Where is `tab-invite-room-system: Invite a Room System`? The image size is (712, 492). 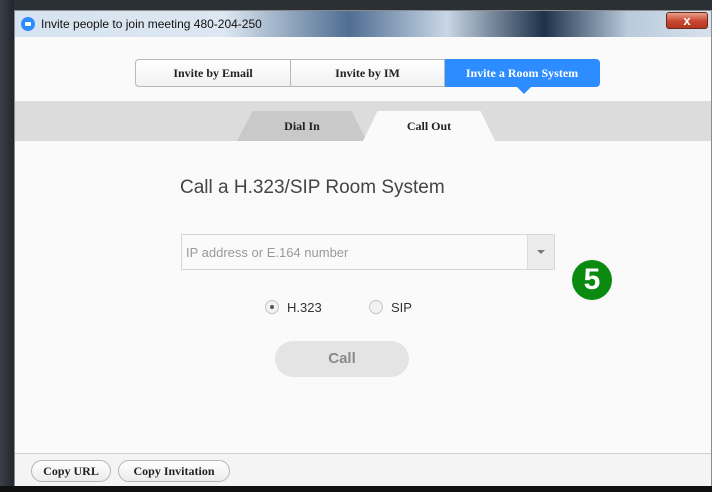
tab-invite-room-system: Invite a Room System is located at coordinates (522, 76).